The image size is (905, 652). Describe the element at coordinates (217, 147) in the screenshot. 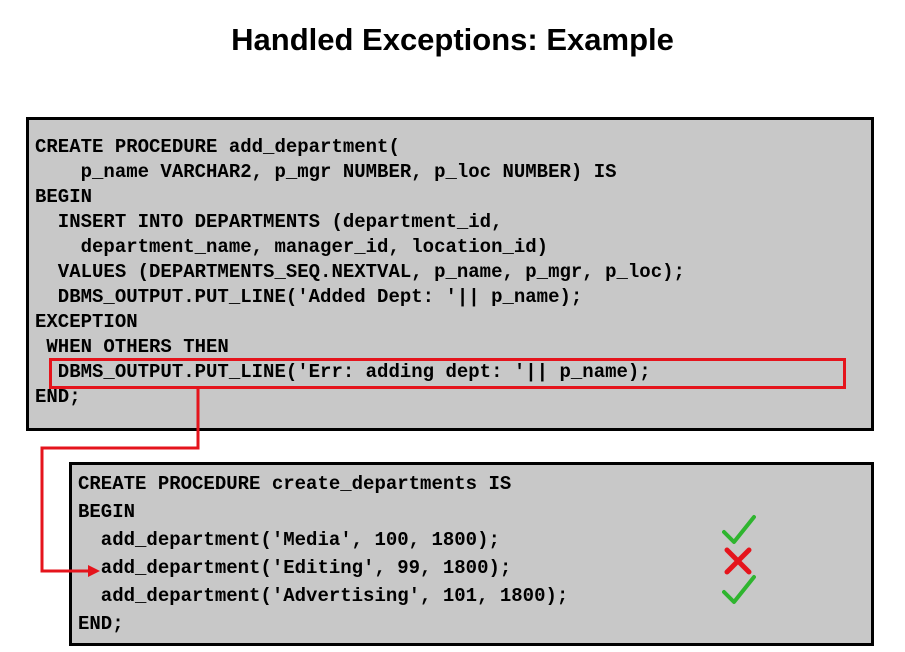

I see `code-line: CREATE PROCEDURE add_department(` at that location.